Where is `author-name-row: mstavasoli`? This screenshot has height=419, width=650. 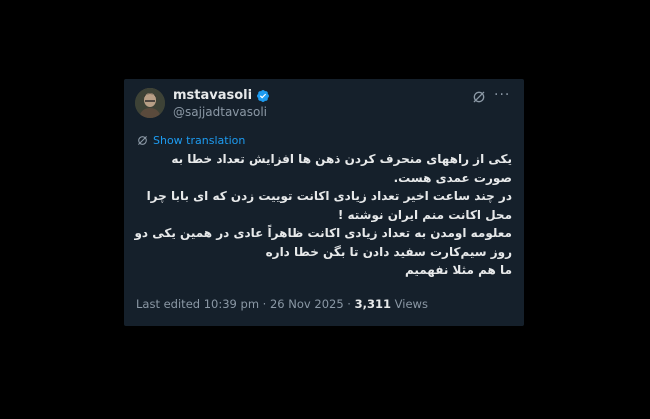
author-name-row: mstavasoli is located at coordinates (221, 95).